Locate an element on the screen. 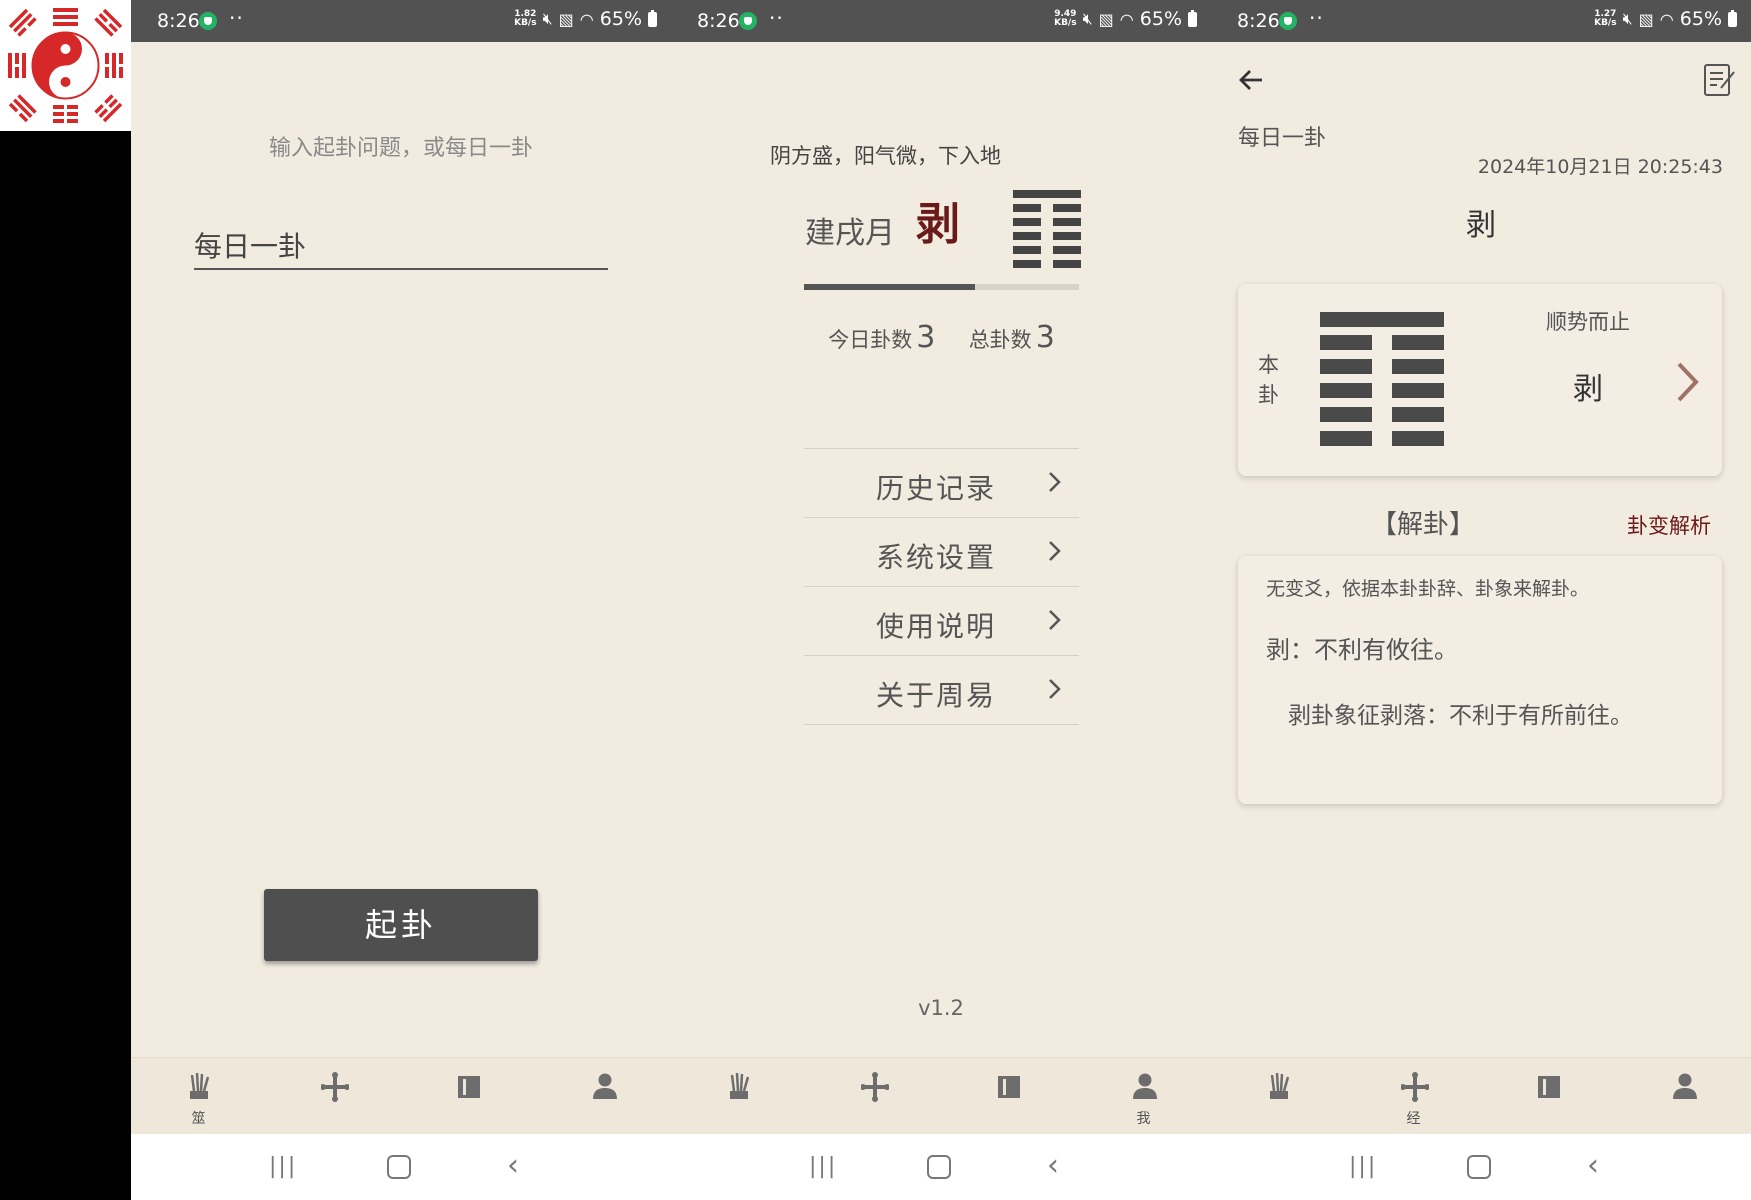 Image resolution: width=1751 pixels, height=1200 pixels. net-speed: 1.82 KB/s is located at coordinates (525, 18).